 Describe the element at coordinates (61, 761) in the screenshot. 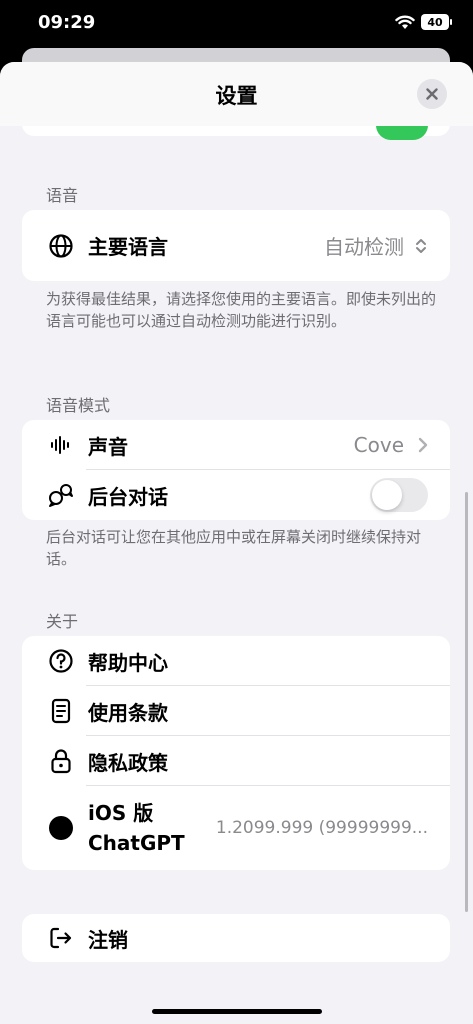

I see `lock-icon` at that location.